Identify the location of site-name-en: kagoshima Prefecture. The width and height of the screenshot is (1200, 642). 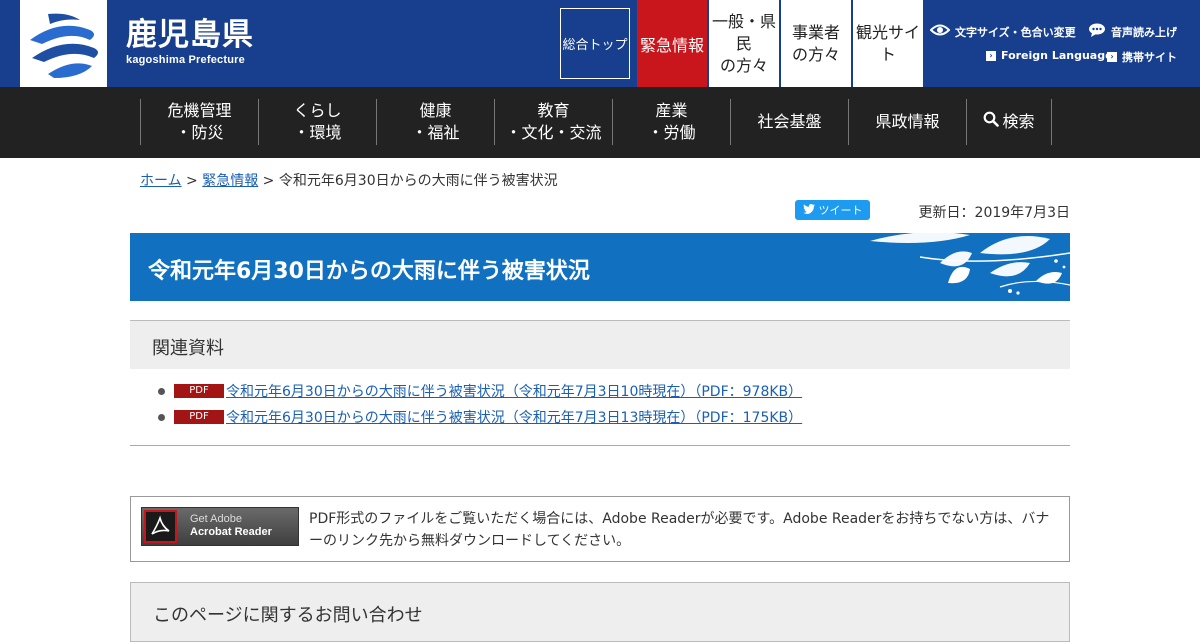
(185, 60).